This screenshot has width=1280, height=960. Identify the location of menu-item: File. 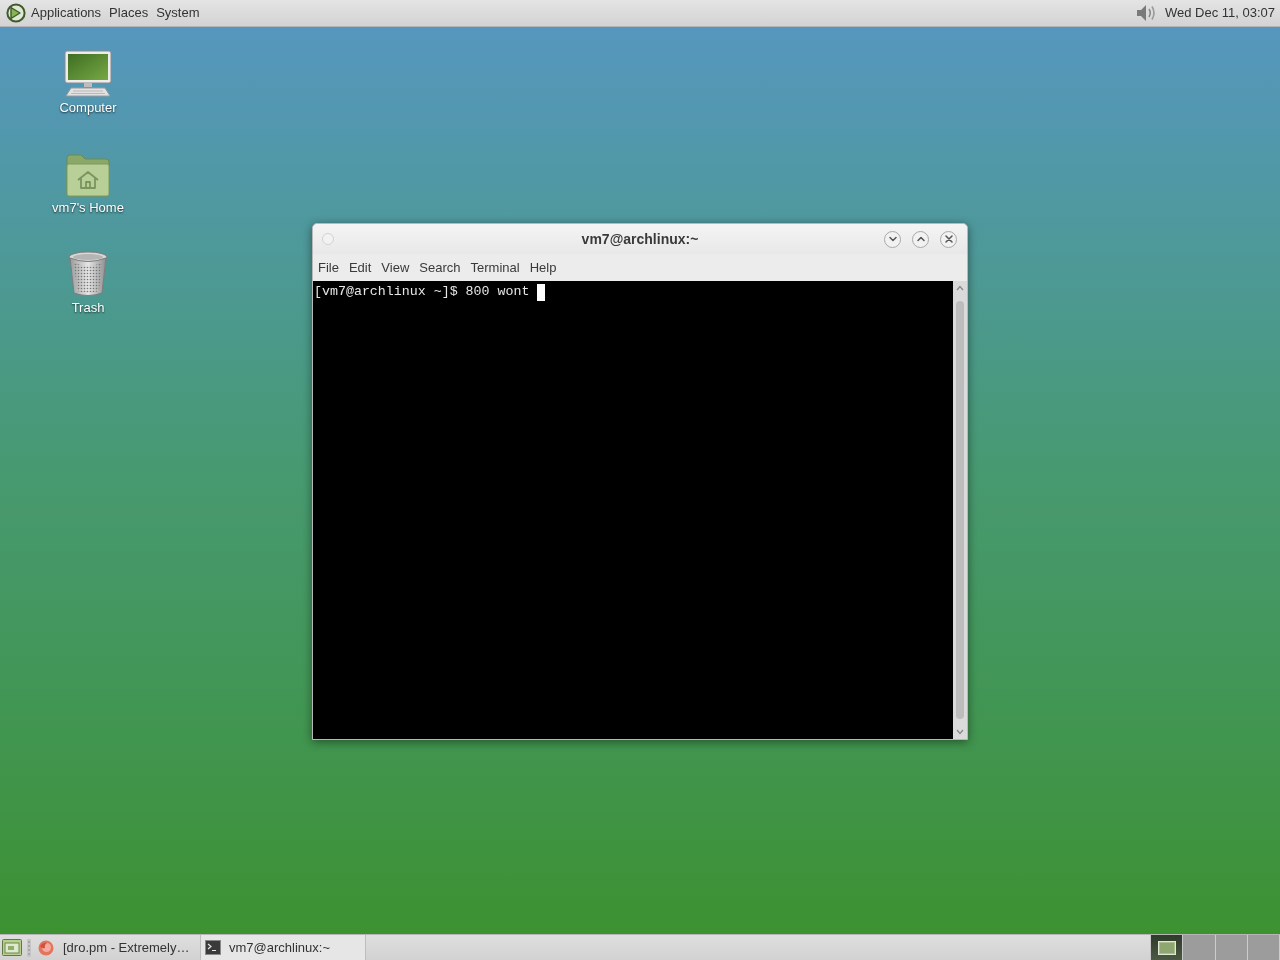
(328, 267).